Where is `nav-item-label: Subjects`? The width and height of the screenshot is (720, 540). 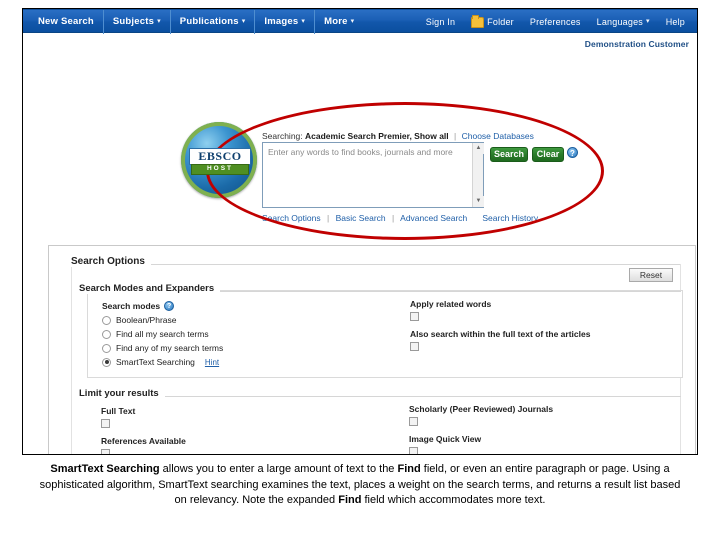
nav-item-label: Subjects is located at coordinates (133, 21).